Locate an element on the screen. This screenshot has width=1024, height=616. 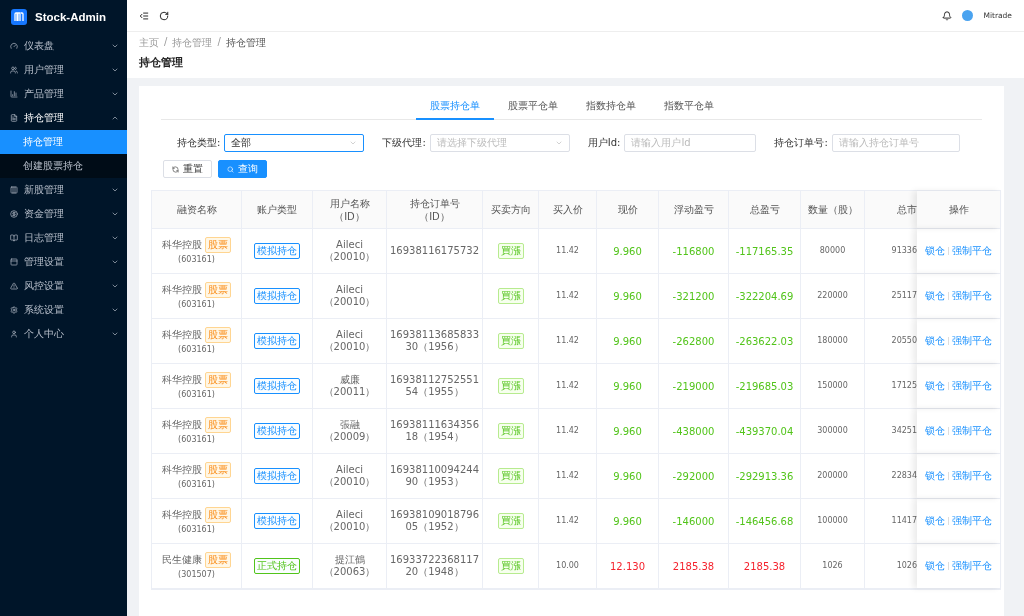
avatar is located at coordinates (968, 15).